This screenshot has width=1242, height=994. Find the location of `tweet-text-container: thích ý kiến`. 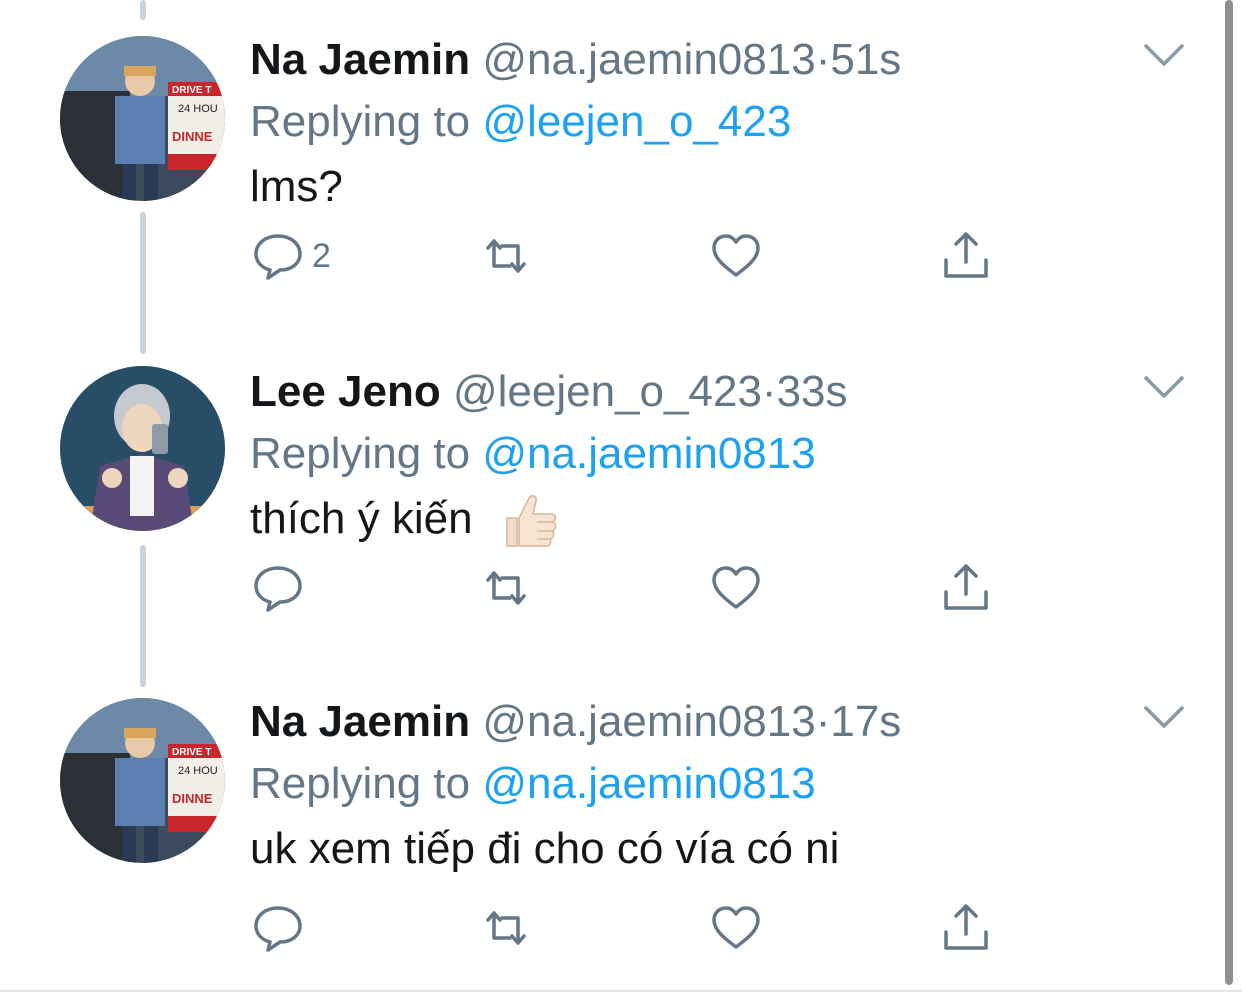

tweet-text-container: thích ý kiến is located at coordinates (405, 519).